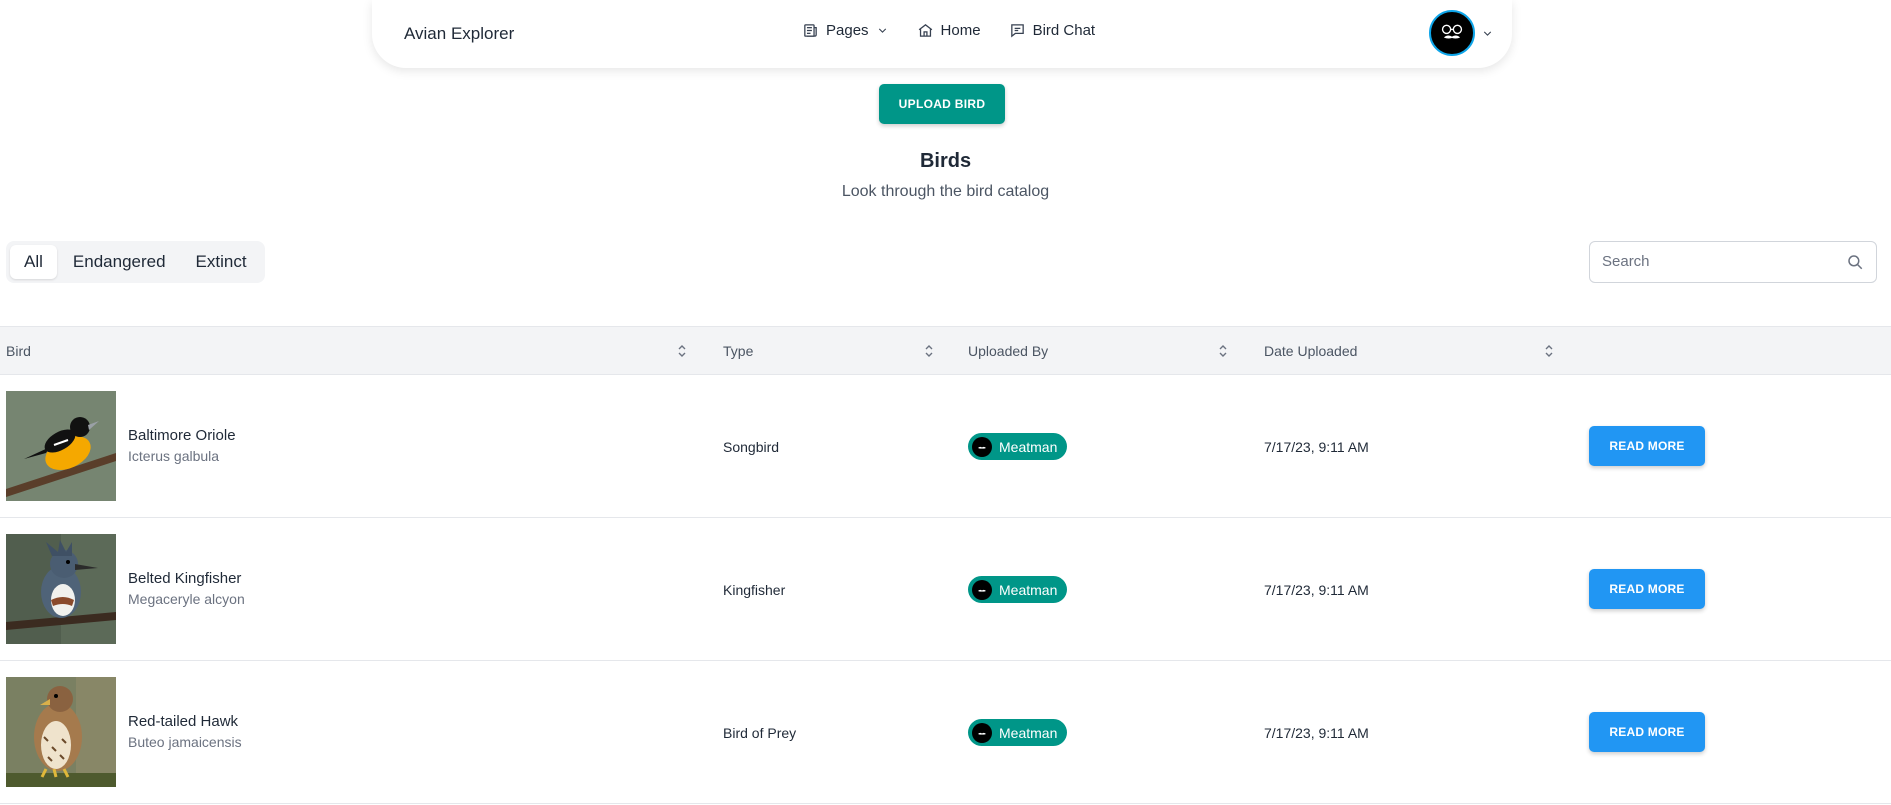 This screenshot has height=805, width=1891. What do you see at coordinates (760, 733) in the screenshot?
I see `bird-type: Bird of Prey` at bounding box center [760, 733].